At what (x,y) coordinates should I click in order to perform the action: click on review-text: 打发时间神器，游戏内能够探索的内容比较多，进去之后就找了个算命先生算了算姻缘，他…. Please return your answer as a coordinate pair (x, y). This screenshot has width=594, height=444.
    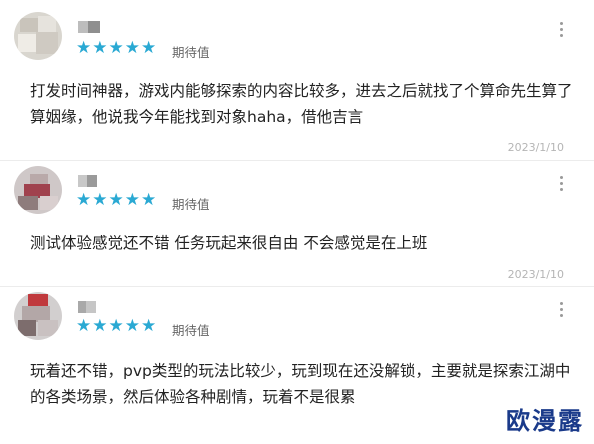
    Looking at the image, I should click on (301, 104).